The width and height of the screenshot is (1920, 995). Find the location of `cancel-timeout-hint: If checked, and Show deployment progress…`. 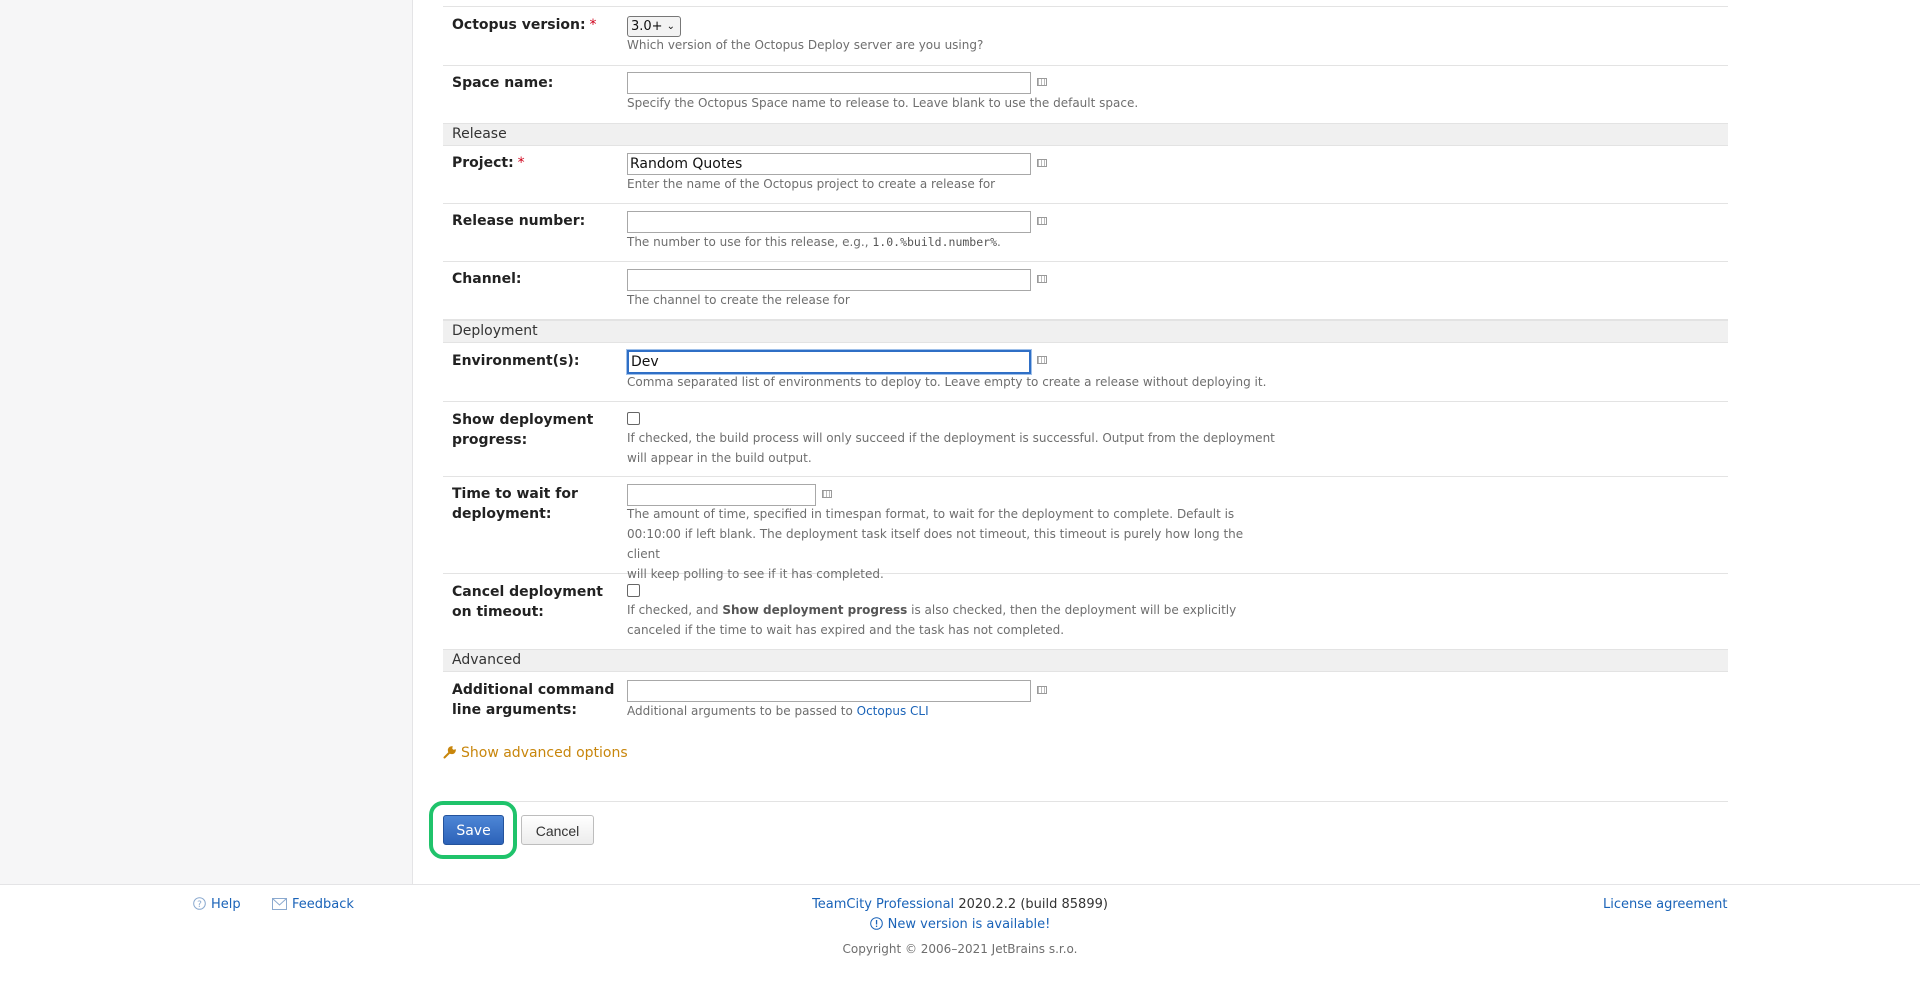

cancel-timeout-hint: If checked, and Show deployment progress… is located at coordinates (932, 620).